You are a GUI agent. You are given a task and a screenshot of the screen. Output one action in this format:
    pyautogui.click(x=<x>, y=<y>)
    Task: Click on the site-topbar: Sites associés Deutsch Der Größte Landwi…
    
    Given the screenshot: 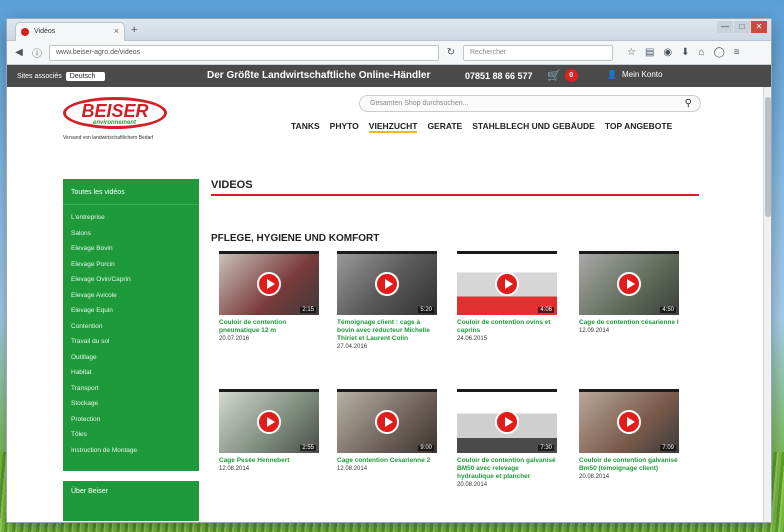 What is the action you would take?
    pyautogui.click(x=389, y=76)
    